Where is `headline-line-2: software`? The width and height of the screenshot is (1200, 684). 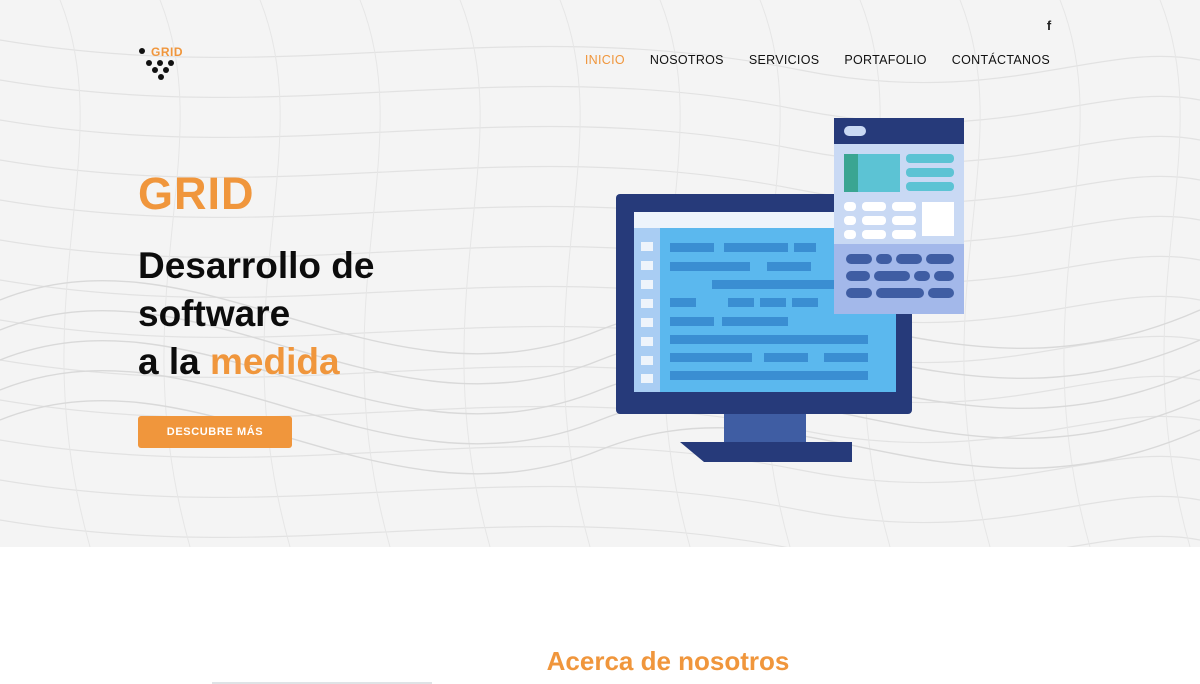
headline-line-2: software is located at coordinates (214, 313).